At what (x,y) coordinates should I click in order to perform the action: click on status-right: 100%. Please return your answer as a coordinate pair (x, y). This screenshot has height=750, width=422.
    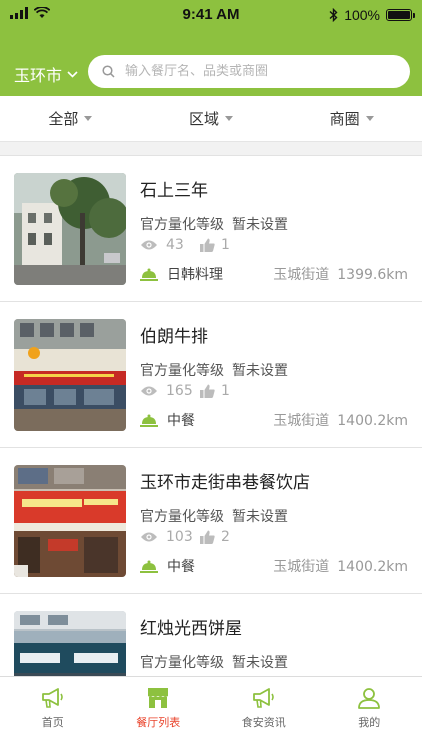
    Looking at the image, I should click on (372, 15).